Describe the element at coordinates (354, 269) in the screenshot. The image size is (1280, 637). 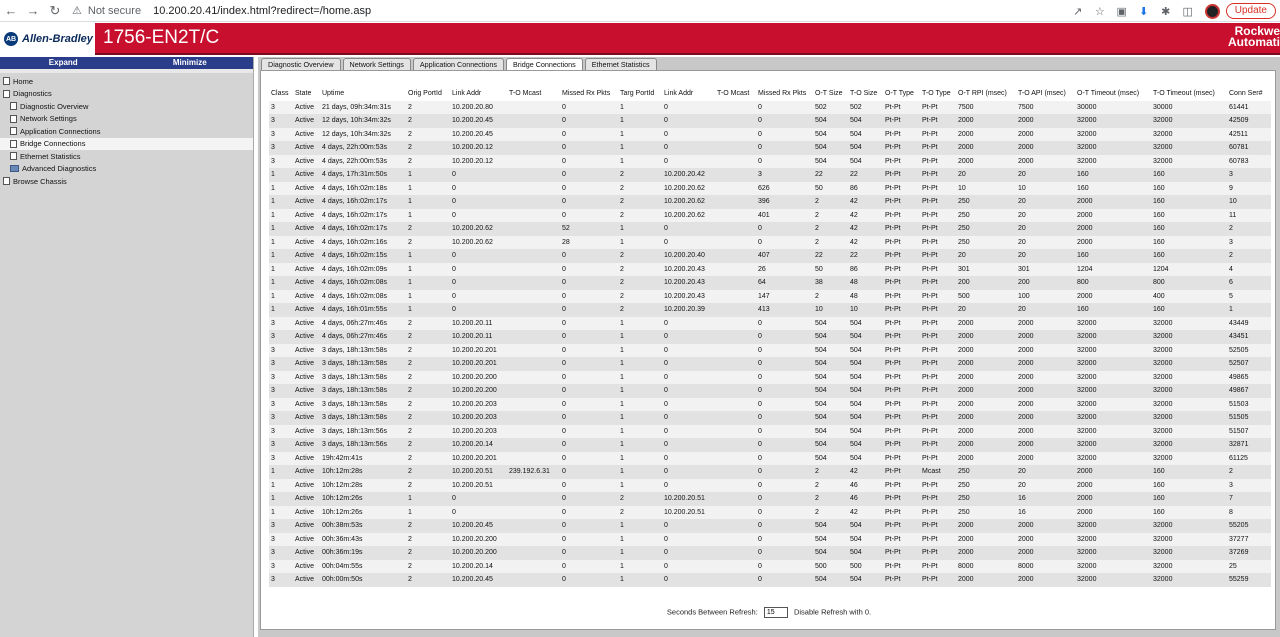
I see `table-cell: 4 days, 16h:02m:09s` at that location.